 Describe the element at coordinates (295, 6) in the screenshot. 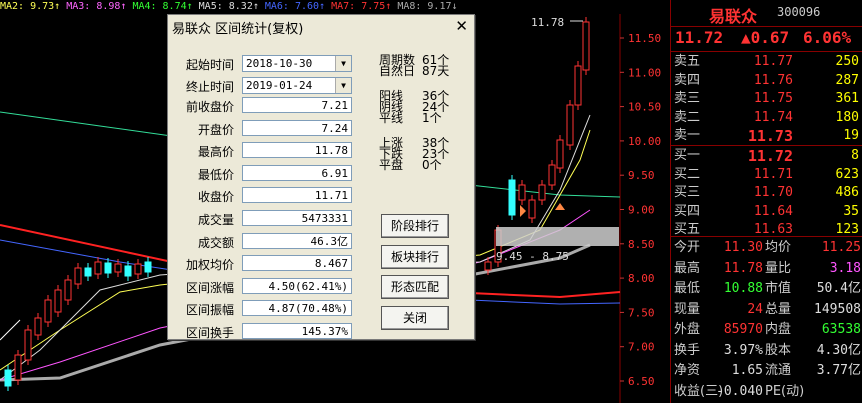

I see `ma-label: MA6: 7.60↑` at that location.